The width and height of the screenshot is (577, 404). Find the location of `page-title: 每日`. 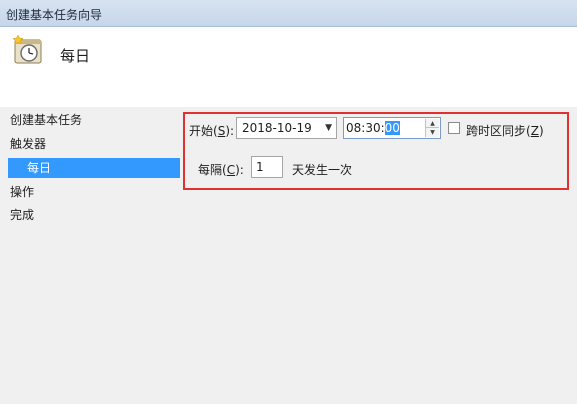

page-title: 每日 is located at coordinates (75, 56).